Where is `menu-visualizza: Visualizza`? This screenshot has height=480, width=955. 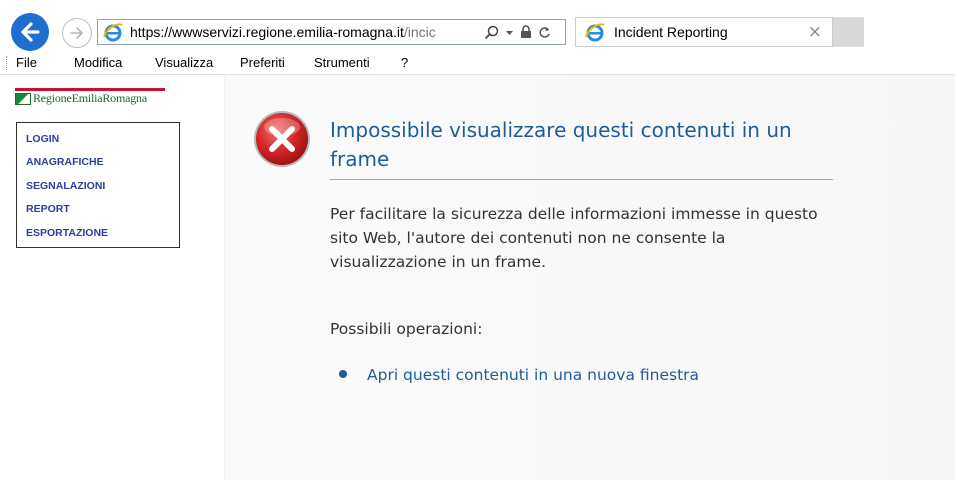
menu-visualizza: Visualizza is located at coordinates (184, 62).